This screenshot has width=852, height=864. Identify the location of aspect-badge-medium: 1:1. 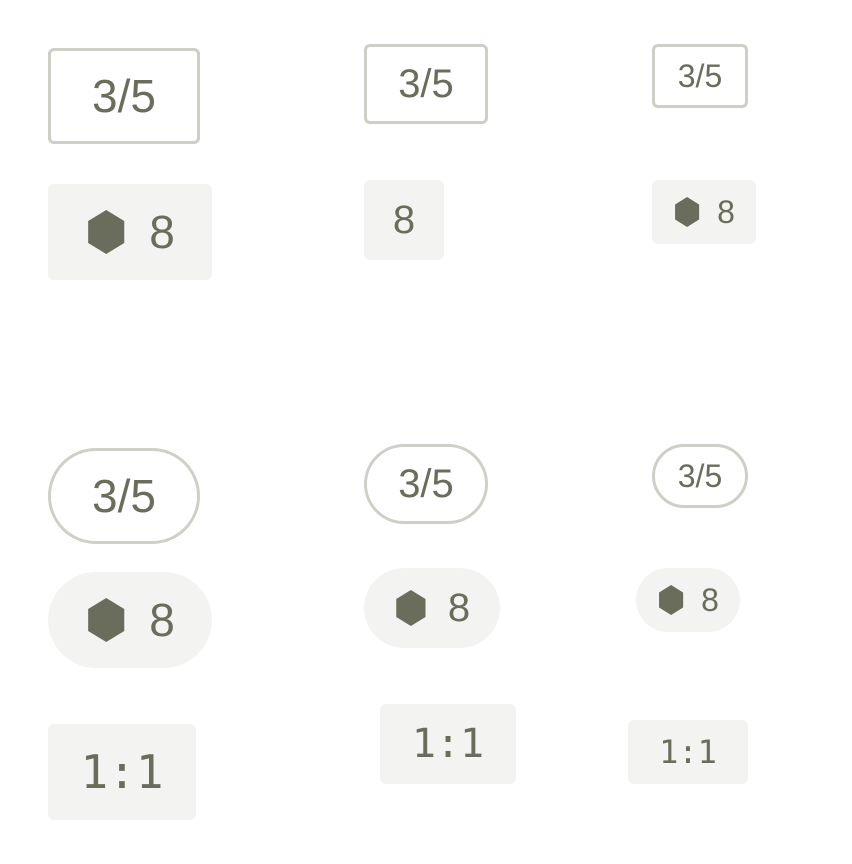
(448, 744).